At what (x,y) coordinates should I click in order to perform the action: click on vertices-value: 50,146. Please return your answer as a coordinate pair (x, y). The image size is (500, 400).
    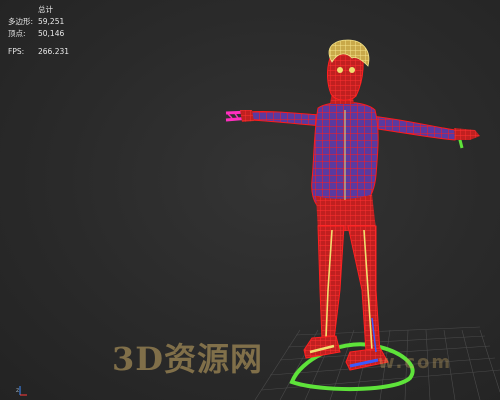
    Looking at the image, I should click on (51, 33).